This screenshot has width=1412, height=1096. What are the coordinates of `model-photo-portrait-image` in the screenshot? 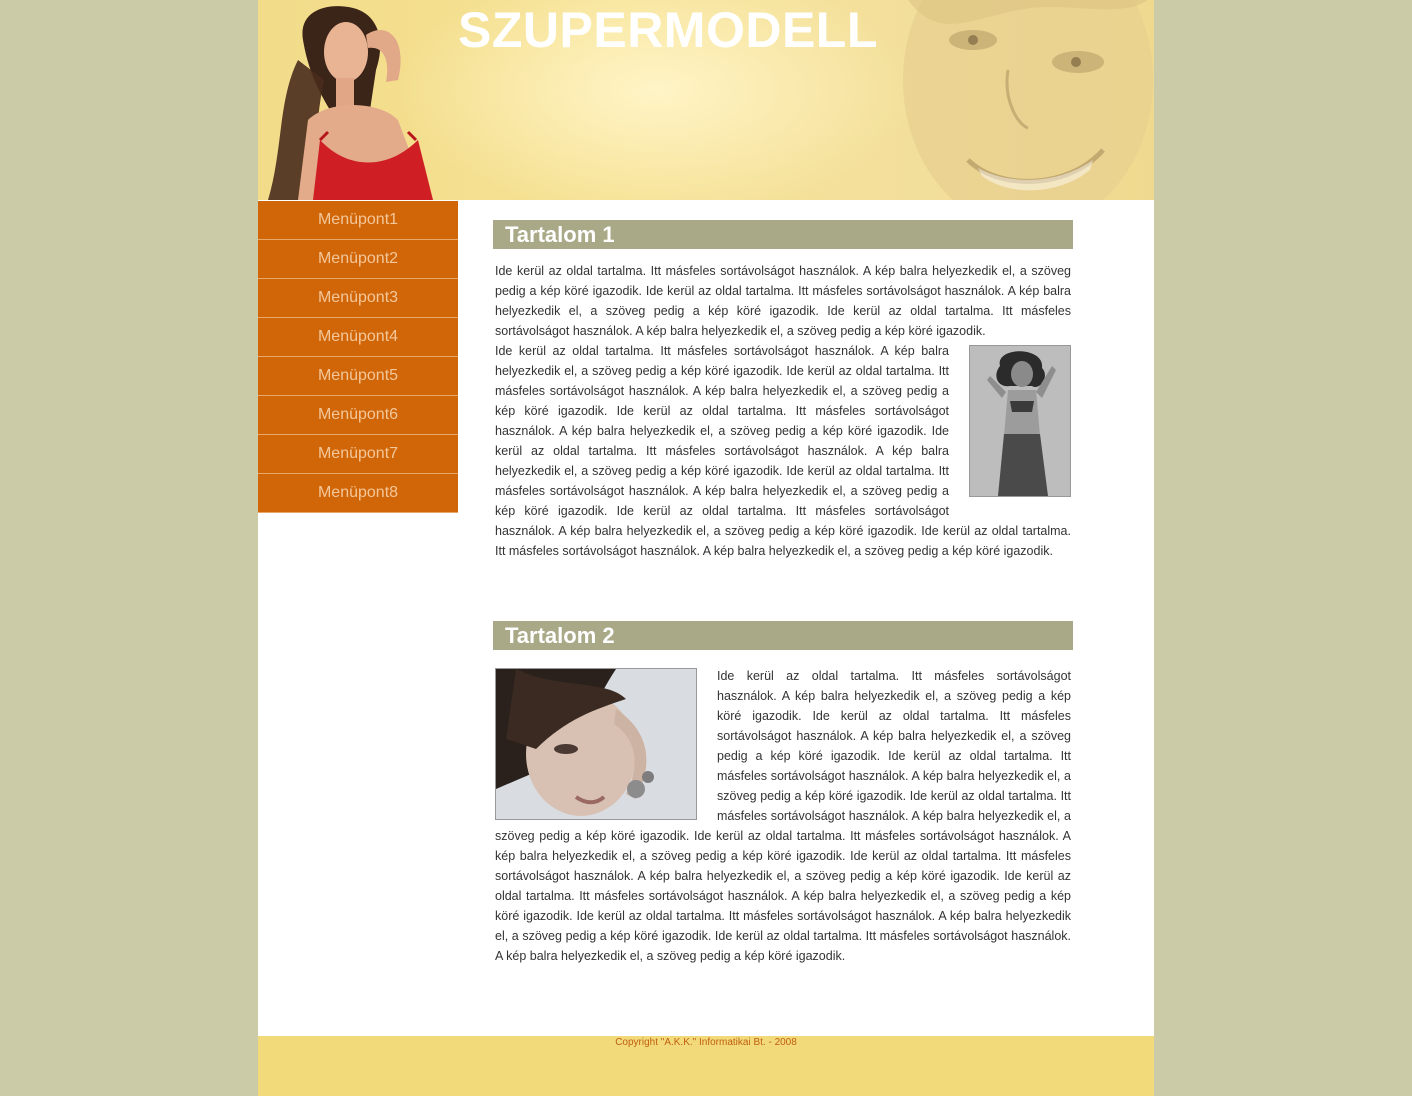 It's located at (596, 744).